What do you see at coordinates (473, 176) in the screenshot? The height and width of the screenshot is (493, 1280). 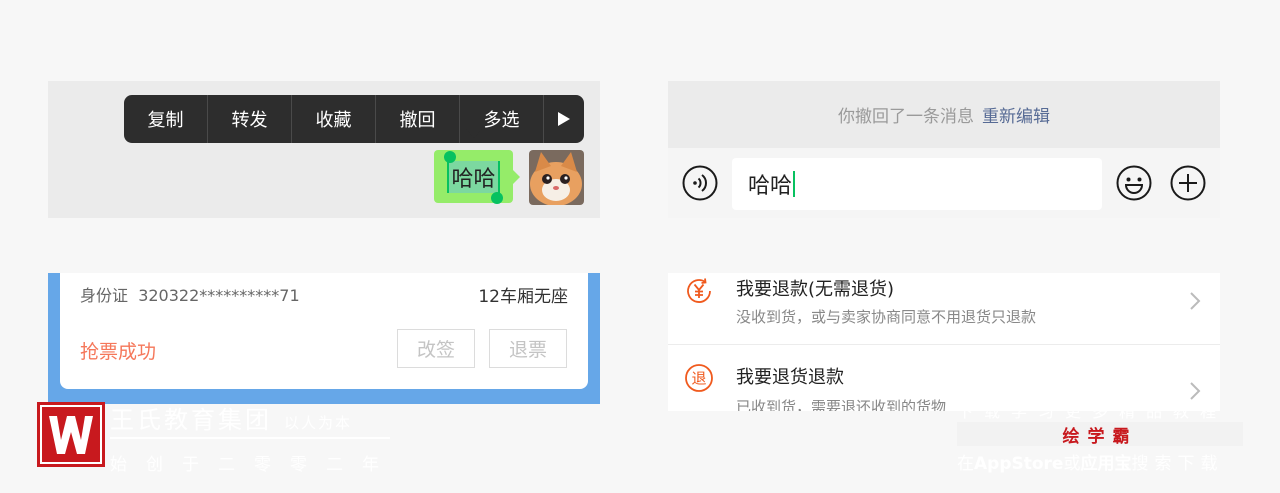 I see `selected-text: 哈哈` at bounding box center [473, 176].